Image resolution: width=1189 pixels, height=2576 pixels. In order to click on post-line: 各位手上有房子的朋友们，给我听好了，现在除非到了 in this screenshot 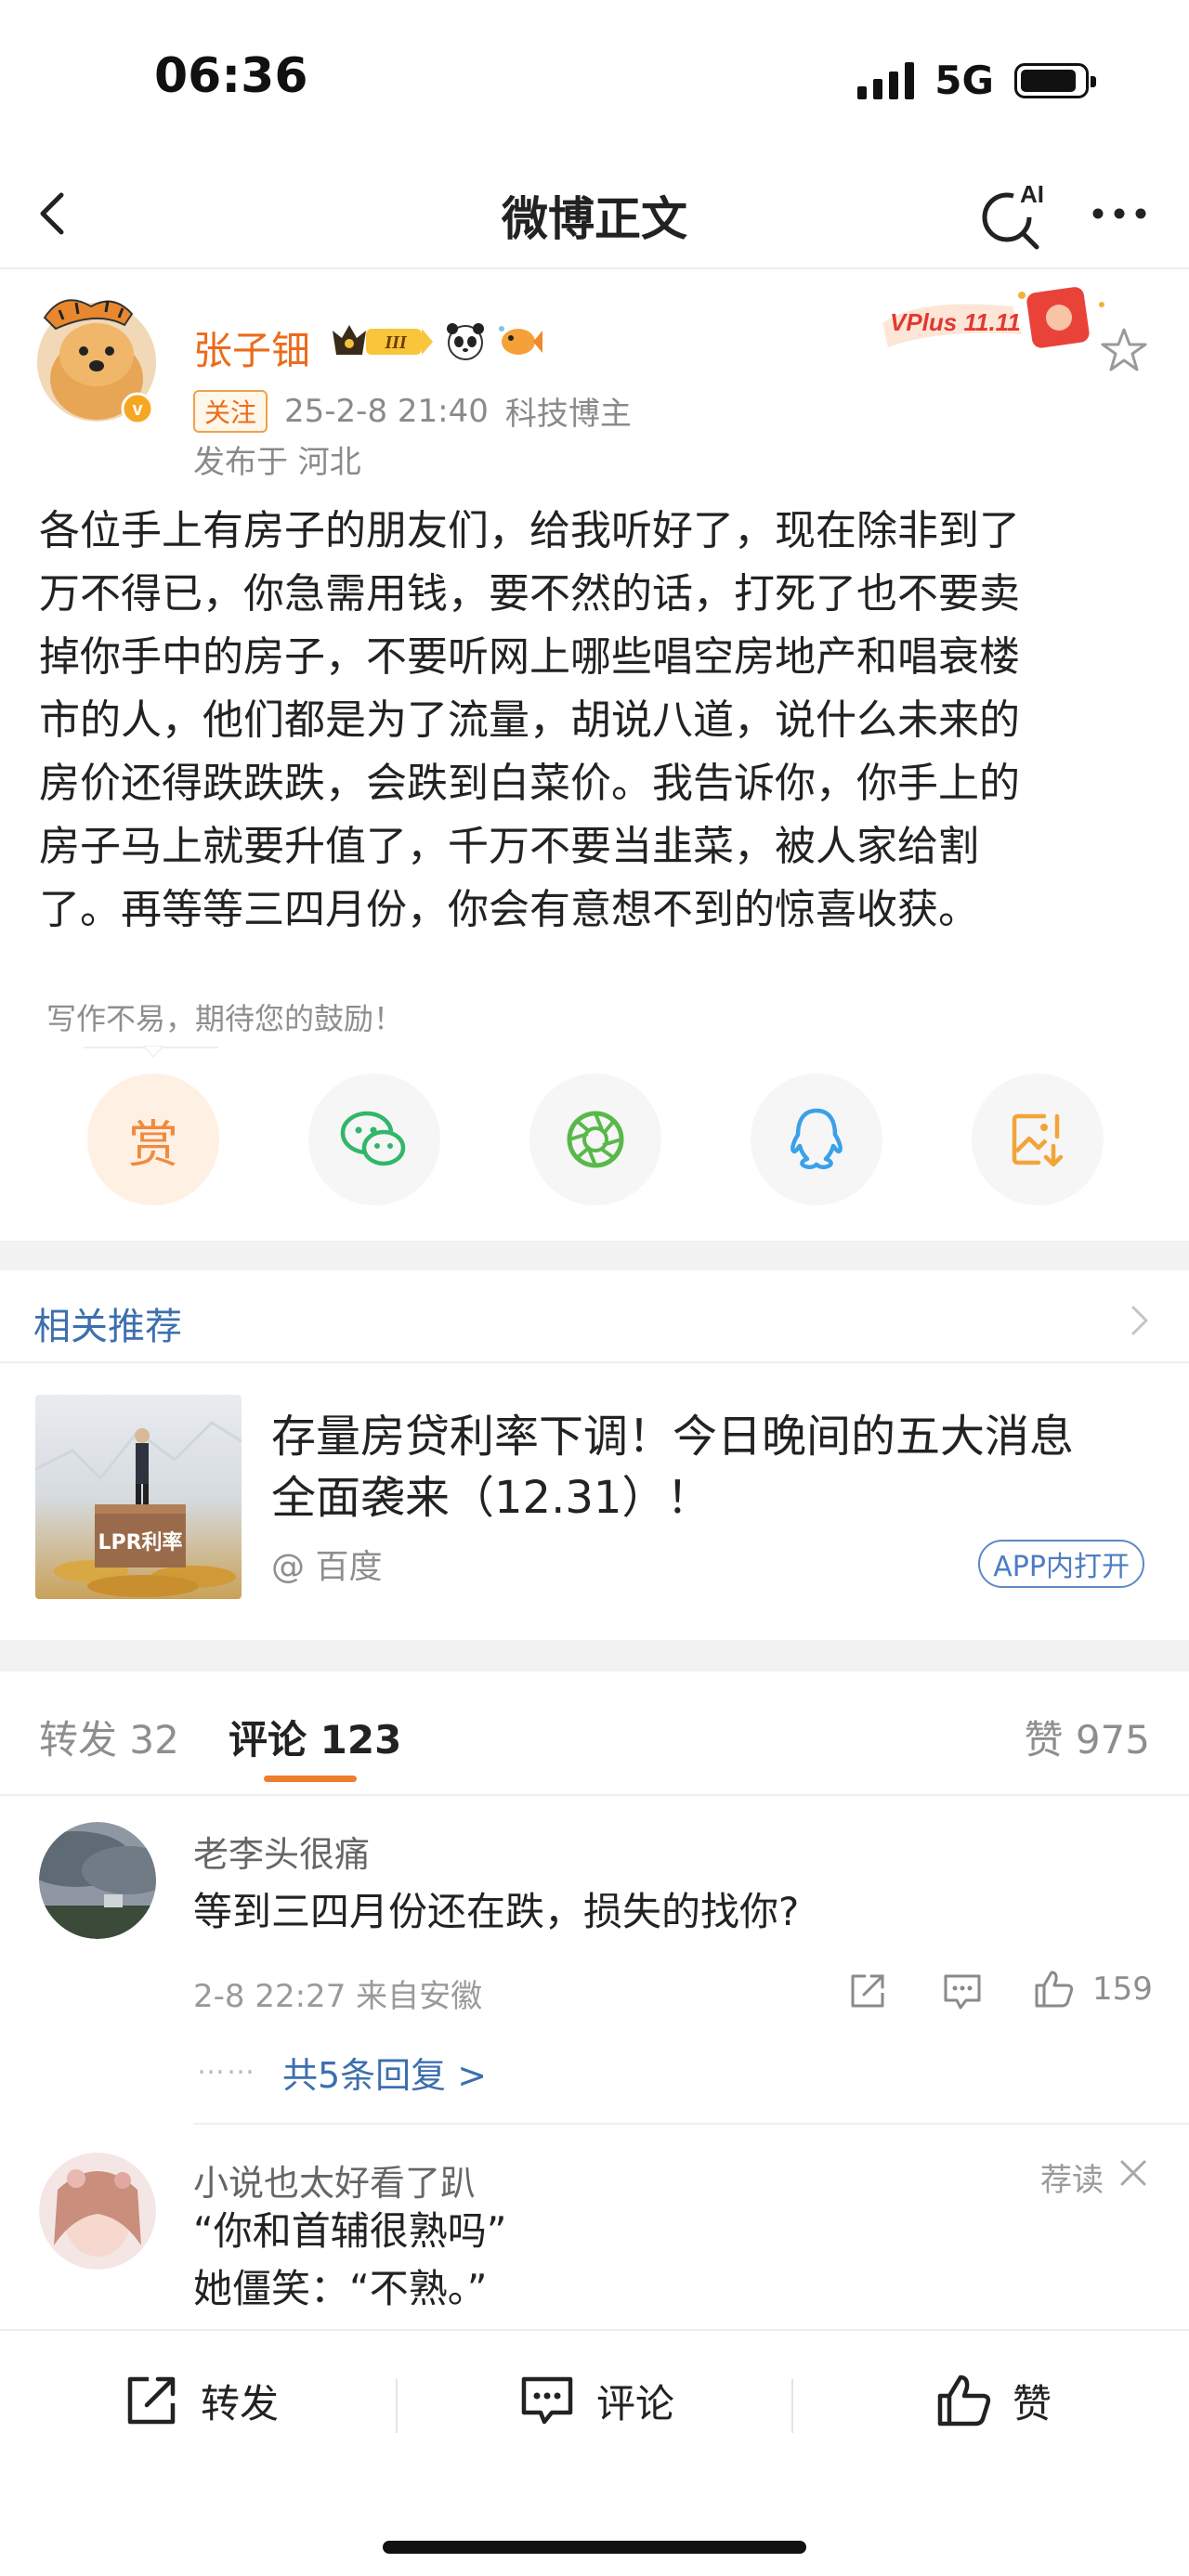, I will do `click(529, 530)`.